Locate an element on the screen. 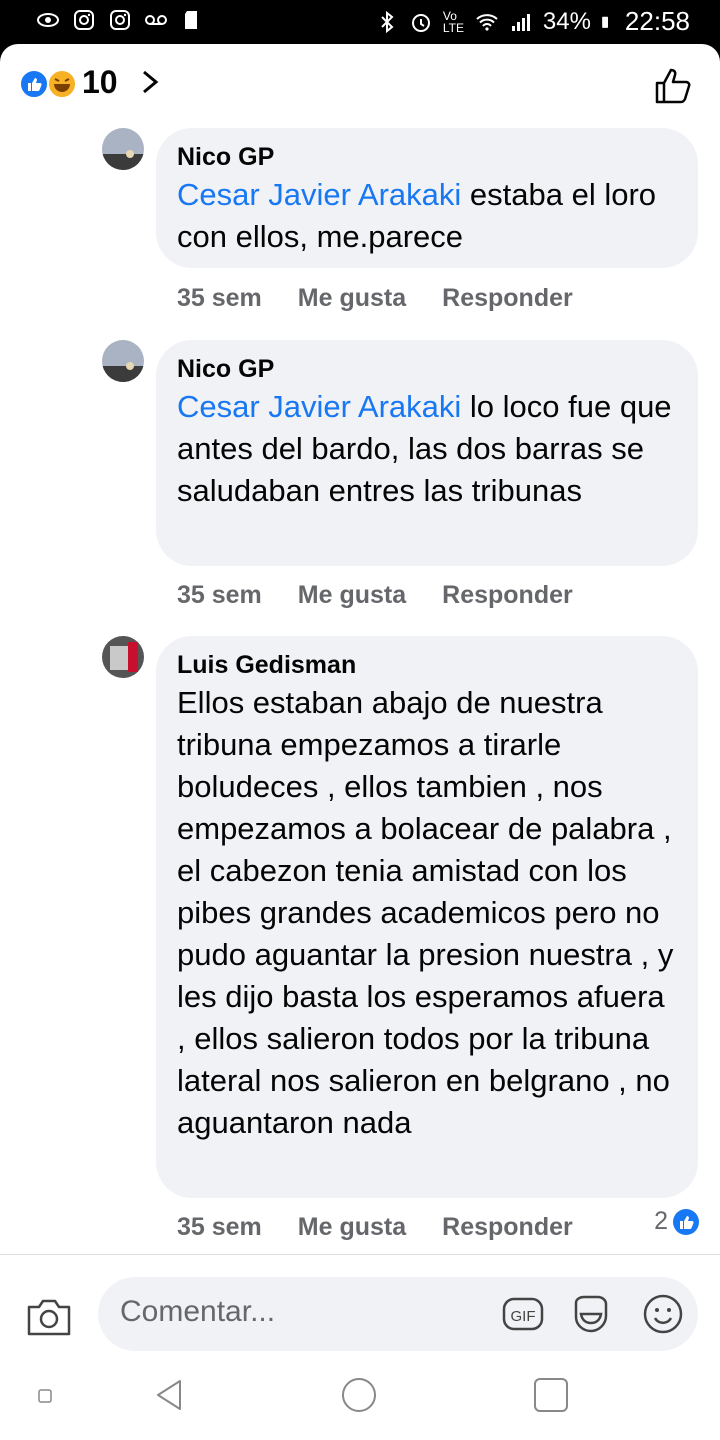 The image size is (720, 1440). comment-author: Luis Gedisman is located at coordinates (426, 665).